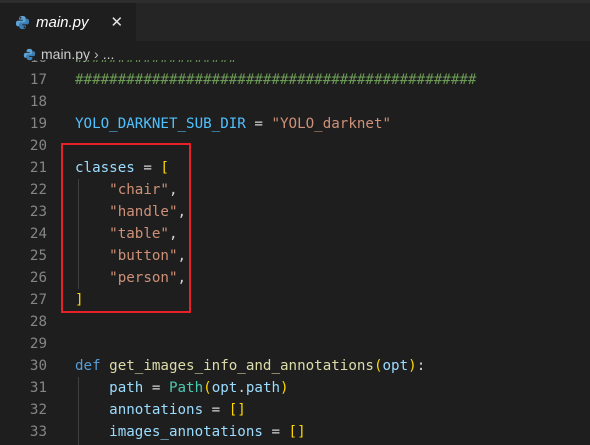 The height and width of the screenshot is (445, 590). What do you see at coordinates (241, 388) in the screenshot?
I see `code-token: .` at bounding box center [241, 388].